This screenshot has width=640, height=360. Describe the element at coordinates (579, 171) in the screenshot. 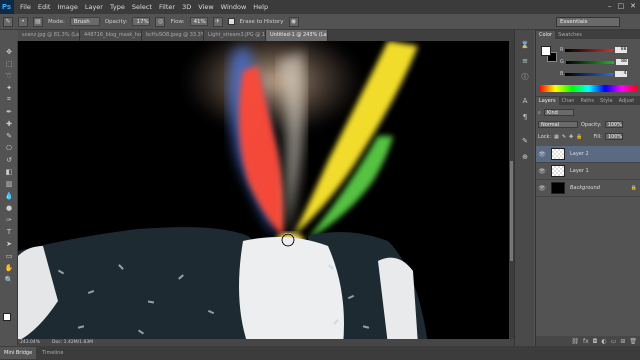

I see `layer-name: Layer 1` at that location.